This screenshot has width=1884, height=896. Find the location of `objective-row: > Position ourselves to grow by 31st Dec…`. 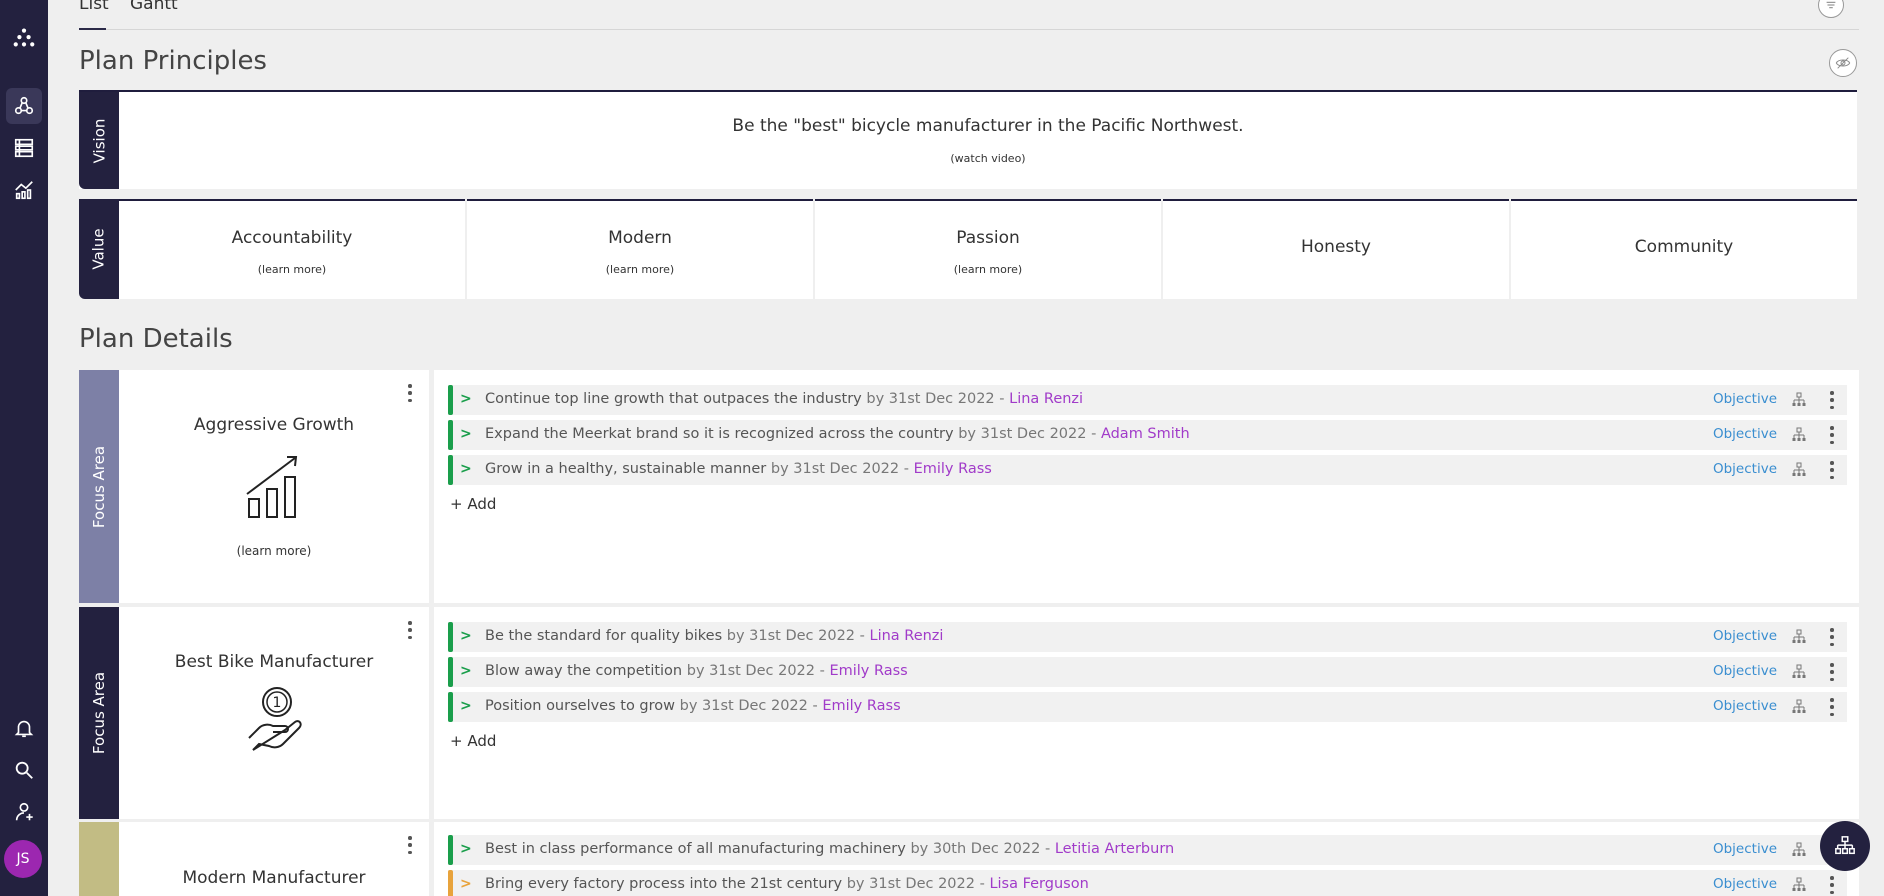

objective-row: > Position ourselves to grow by 31st Dec… is located at coordinates (1147, 707).